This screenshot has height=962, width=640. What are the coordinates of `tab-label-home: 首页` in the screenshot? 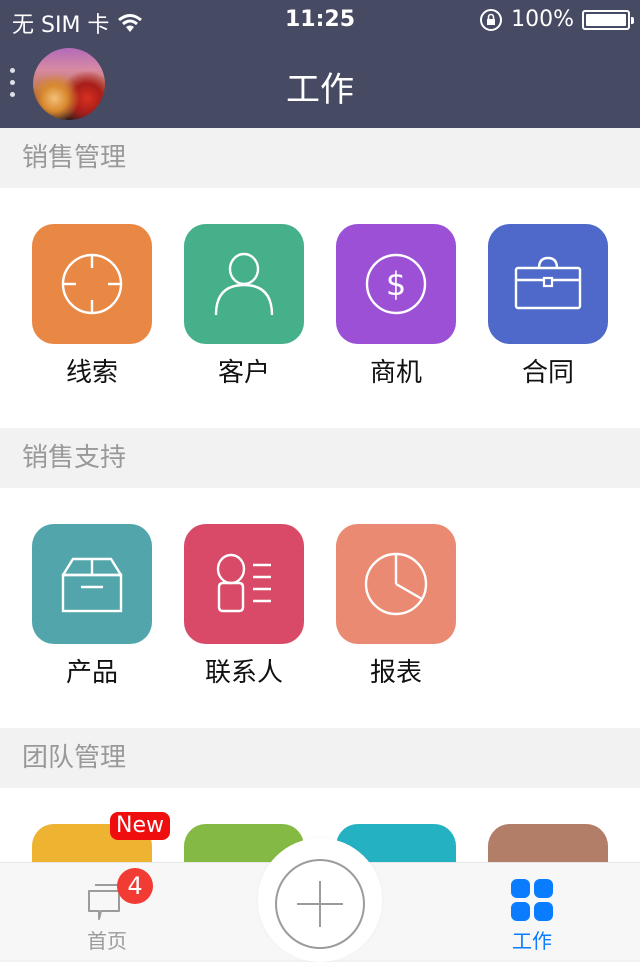 It's located at (107, 941).